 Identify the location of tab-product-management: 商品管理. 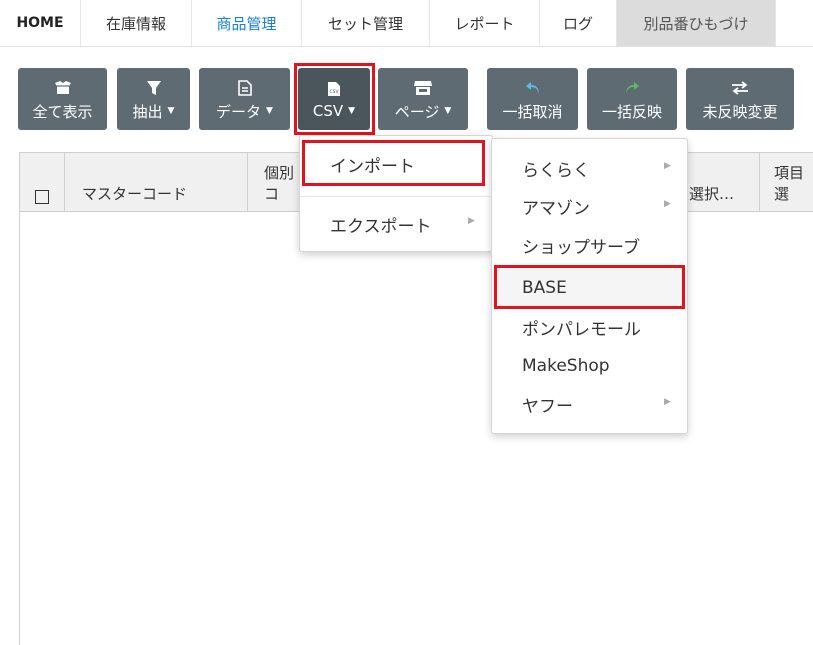
(247, 23).